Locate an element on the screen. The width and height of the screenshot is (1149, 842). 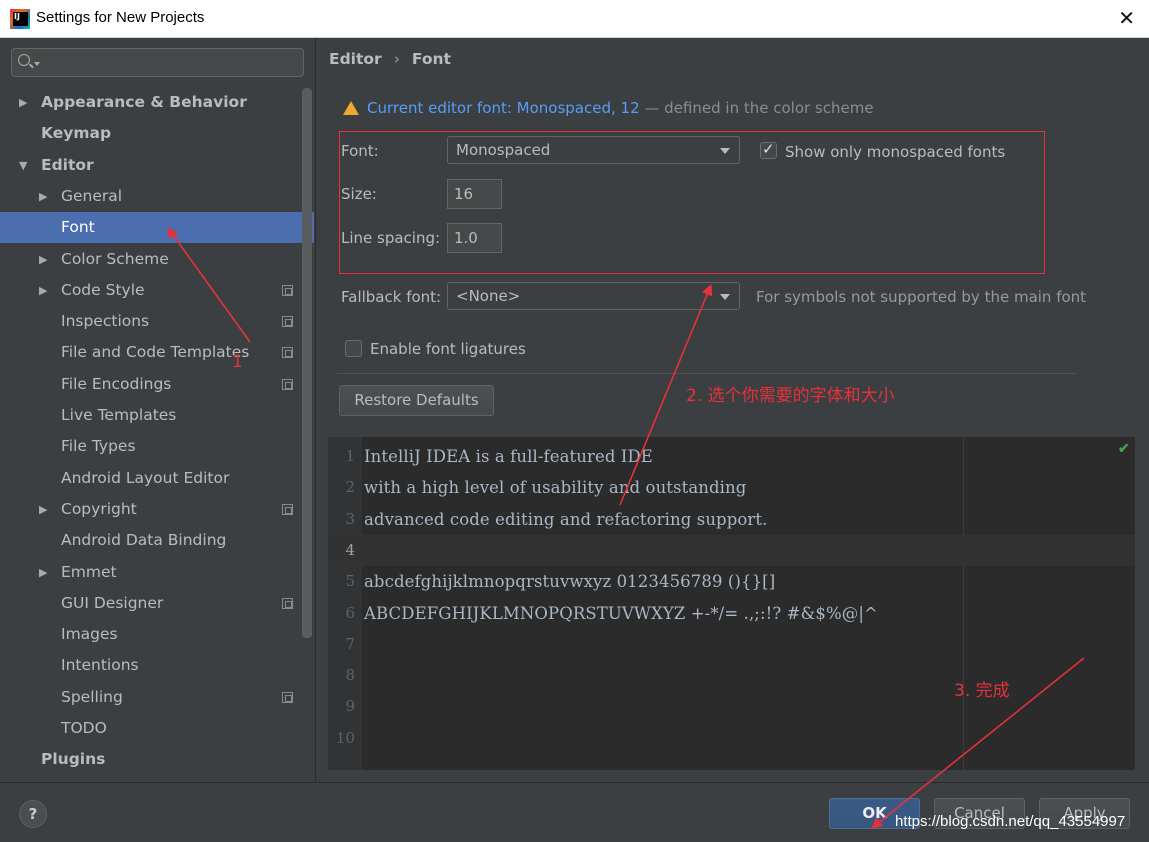
fallback-font-label: Fallback font: is located at coordinates (391, 297).